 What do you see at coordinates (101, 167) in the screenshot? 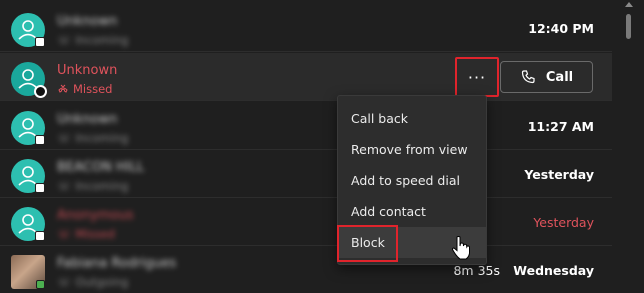
I see `caller-name: BEACON HILL` at bounding box center [101, 167].